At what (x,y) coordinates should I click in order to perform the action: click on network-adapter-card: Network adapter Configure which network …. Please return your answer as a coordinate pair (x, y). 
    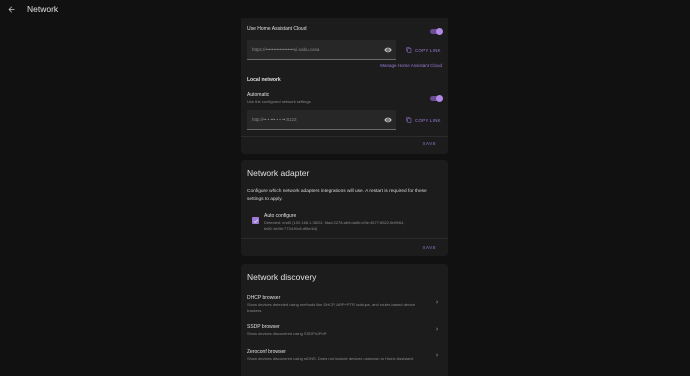
    Looking at the image, I should click on (344, 208).